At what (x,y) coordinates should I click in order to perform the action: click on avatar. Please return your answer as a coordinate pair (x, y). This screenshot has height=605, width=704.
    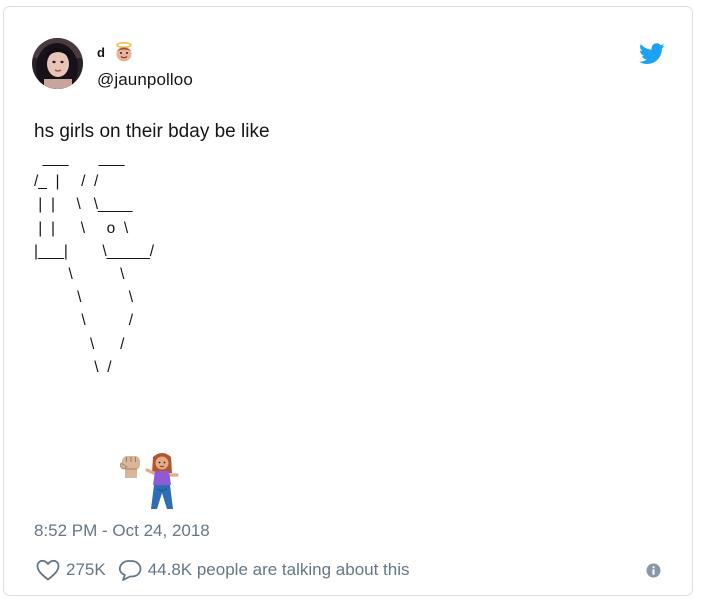
    Looking at the image, I should click on (57, 63).